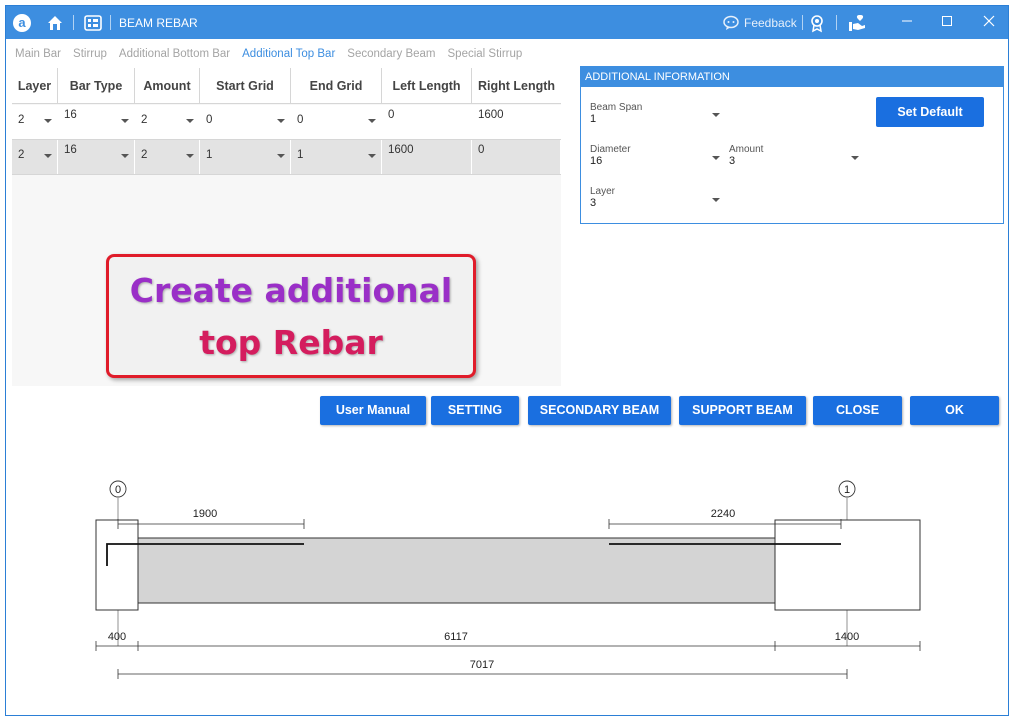 The image size is (1014, 720). Describe the element at coordinates (456, 637) in the screenshot. I see `dimension-label: 6117` at that location.